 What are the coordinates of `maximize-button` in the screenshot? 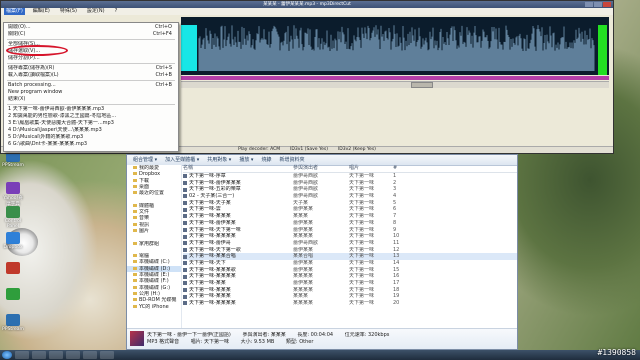 It's located at (598, 4).